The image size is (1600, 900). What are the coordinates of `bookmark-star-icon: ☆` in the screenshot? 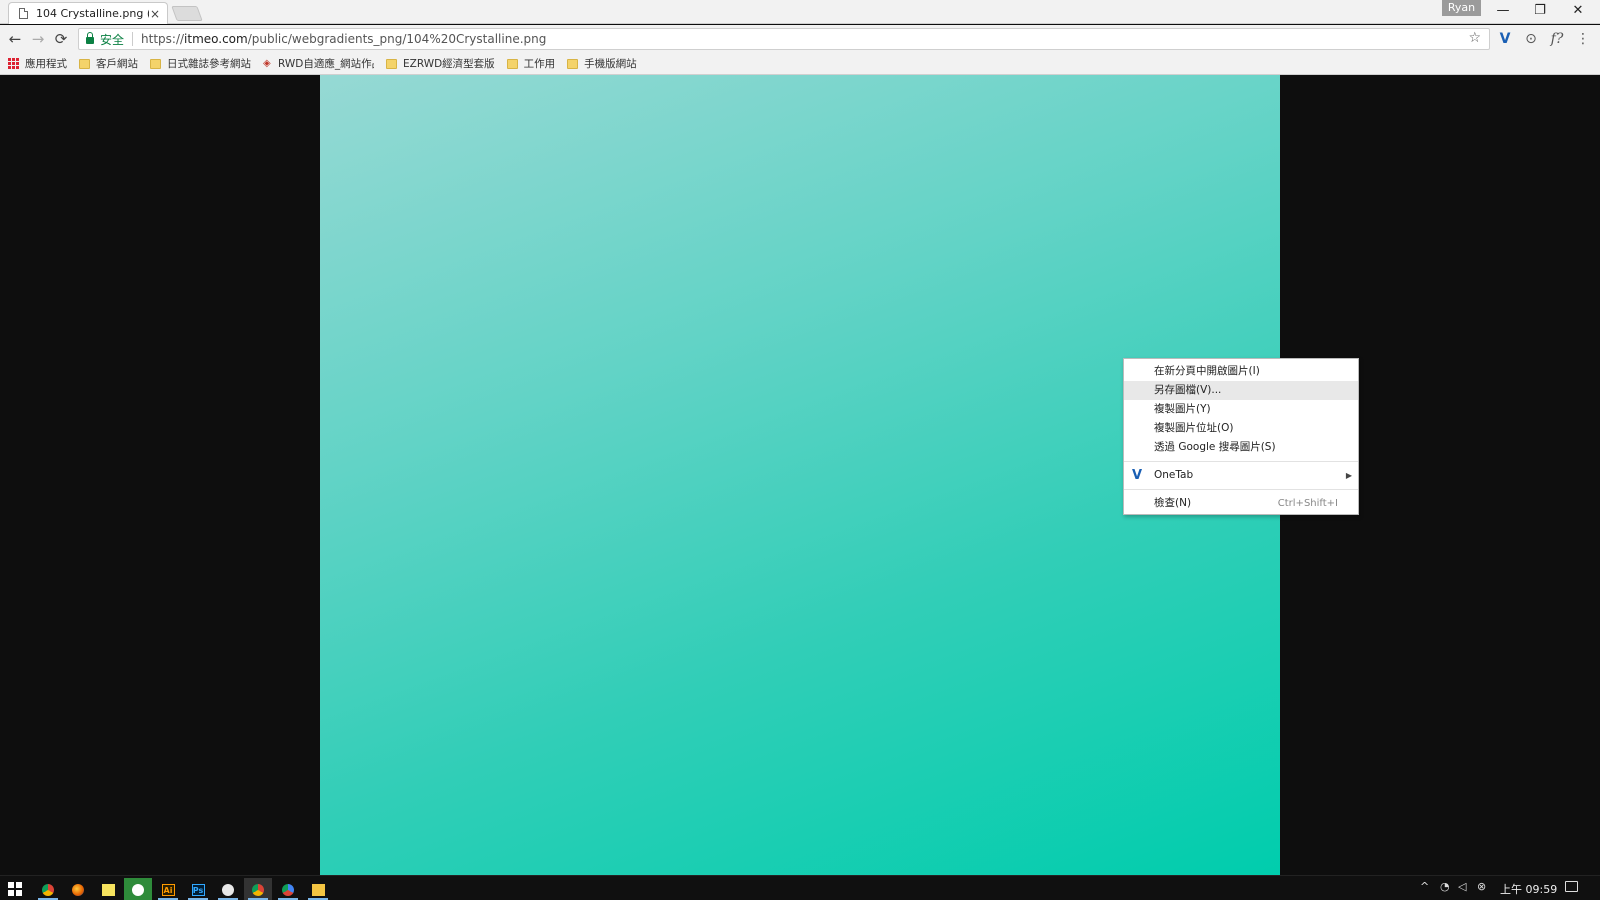 It's located at (1474, 38).